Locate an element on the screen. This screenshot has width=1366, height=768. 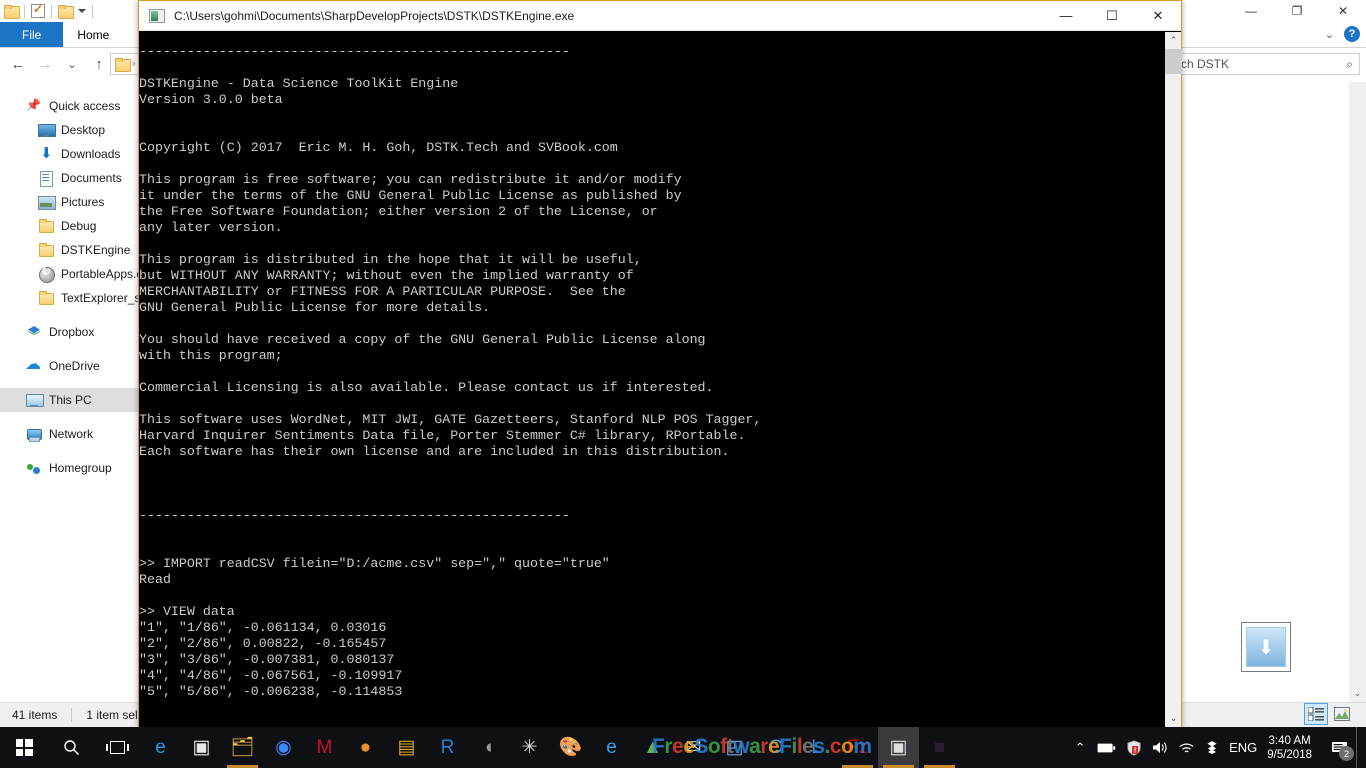
search-button is located at coordinates (71, 747).